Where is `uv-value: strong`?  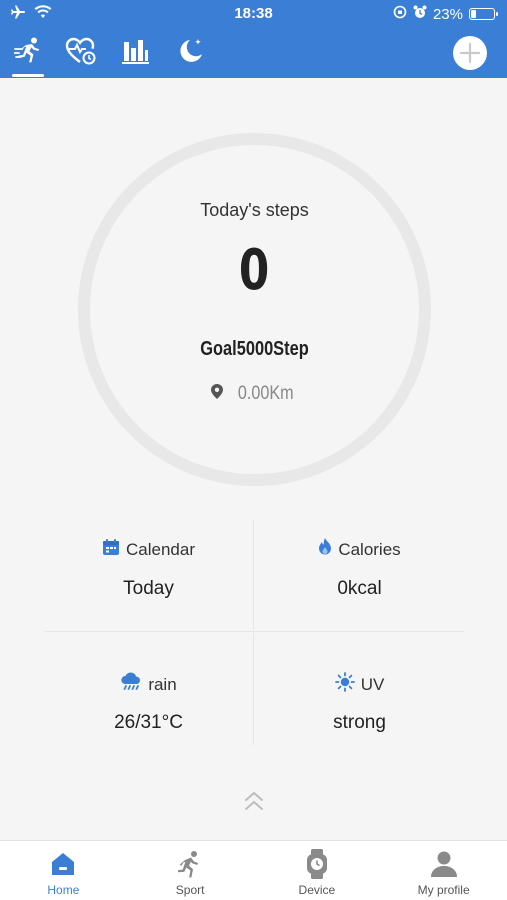 uv-value: strong is located at coordinates (359, 722).